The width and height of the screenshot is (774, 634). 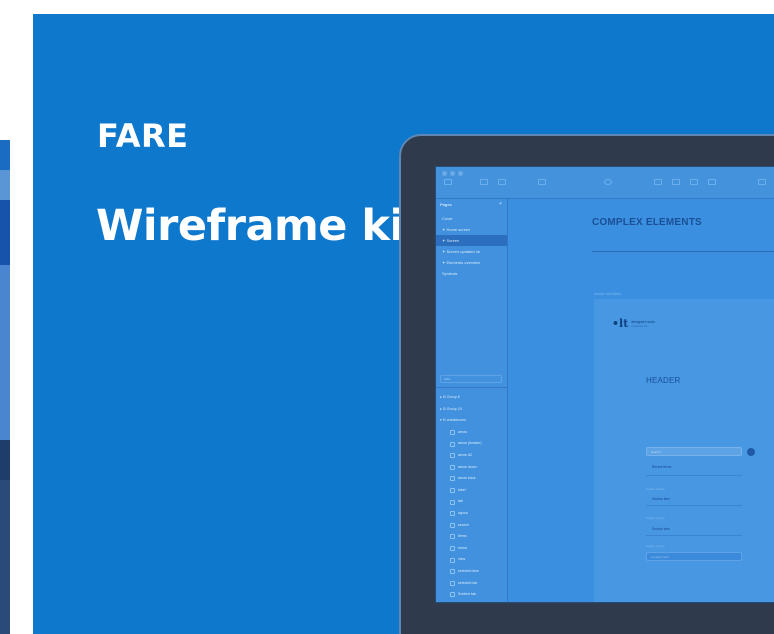 I want to click on layer-item: arrow down, so click(x=471, y=468).